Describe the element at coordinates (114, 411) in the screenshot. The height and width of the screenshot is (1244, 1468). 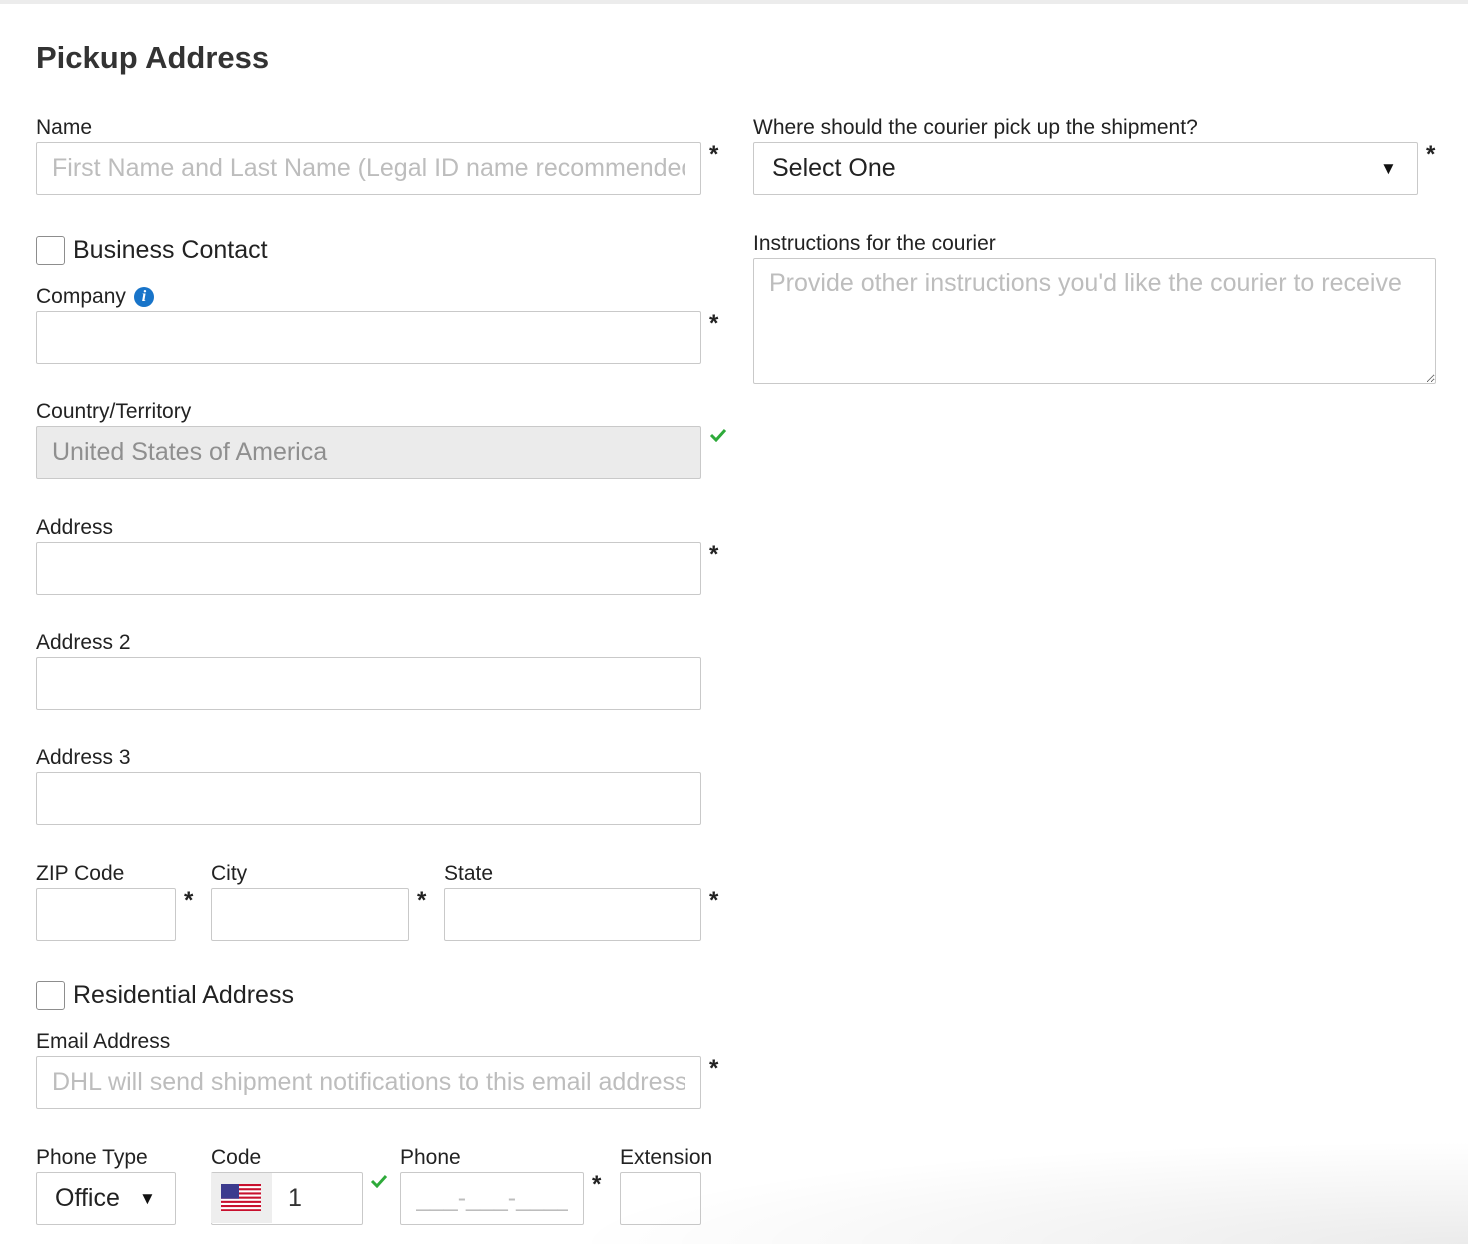
I see `country-label: Country/Territory` at that location.